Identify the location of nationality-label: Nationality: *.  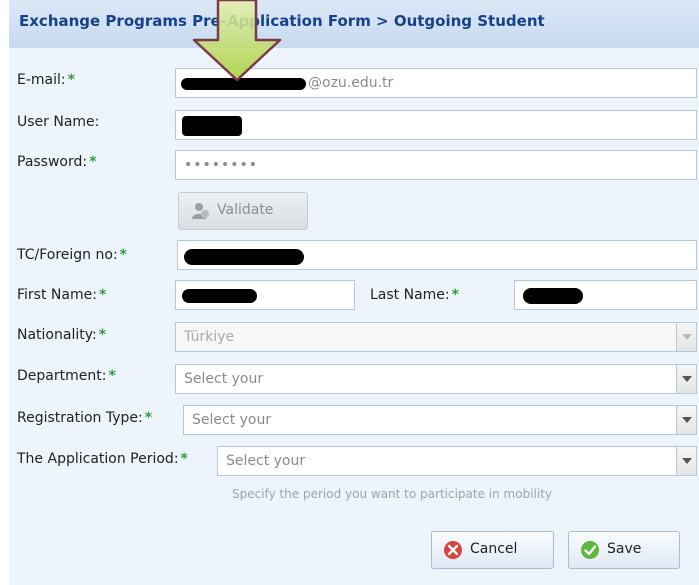
(62, 335).